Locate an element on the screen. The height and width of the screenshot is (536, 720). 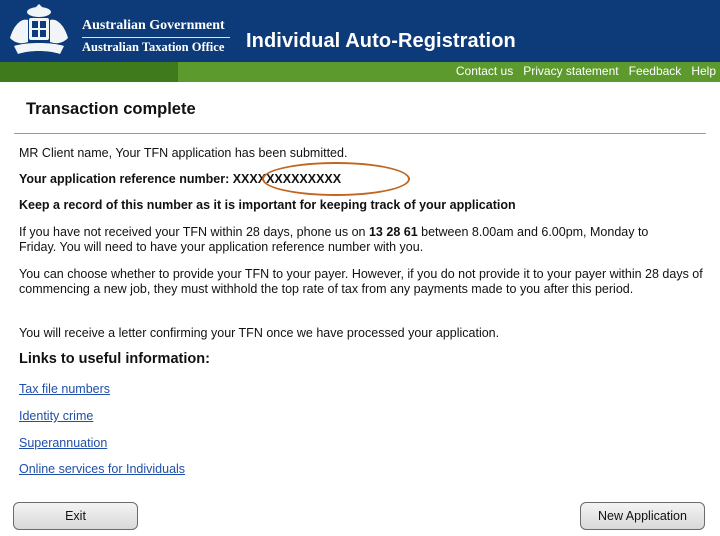
nav-link-contact: Contact us is located at coordinates (484, 71).